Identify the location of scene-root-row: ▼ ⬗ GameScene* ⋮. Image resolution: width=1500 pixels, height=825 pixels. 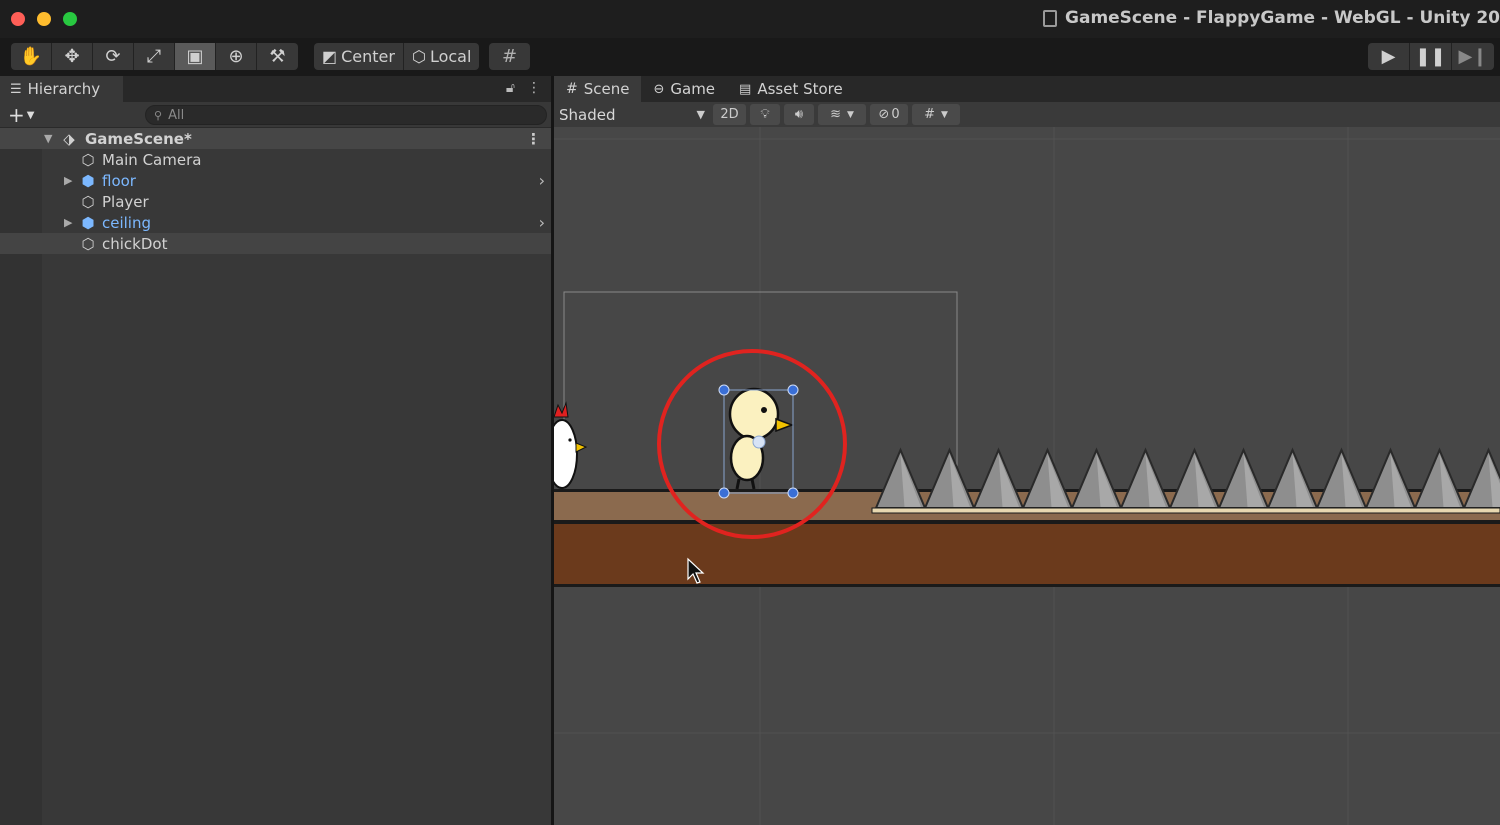
(275, 138).